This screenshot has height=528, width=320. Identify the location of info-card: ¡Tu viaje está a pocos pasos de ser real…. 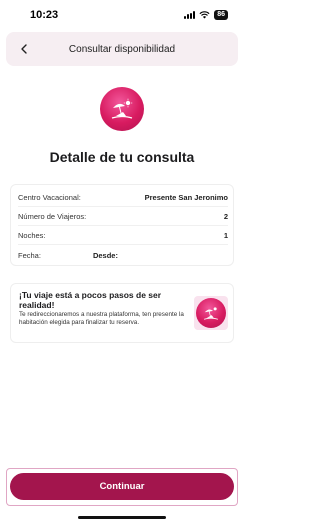
(122, 313).